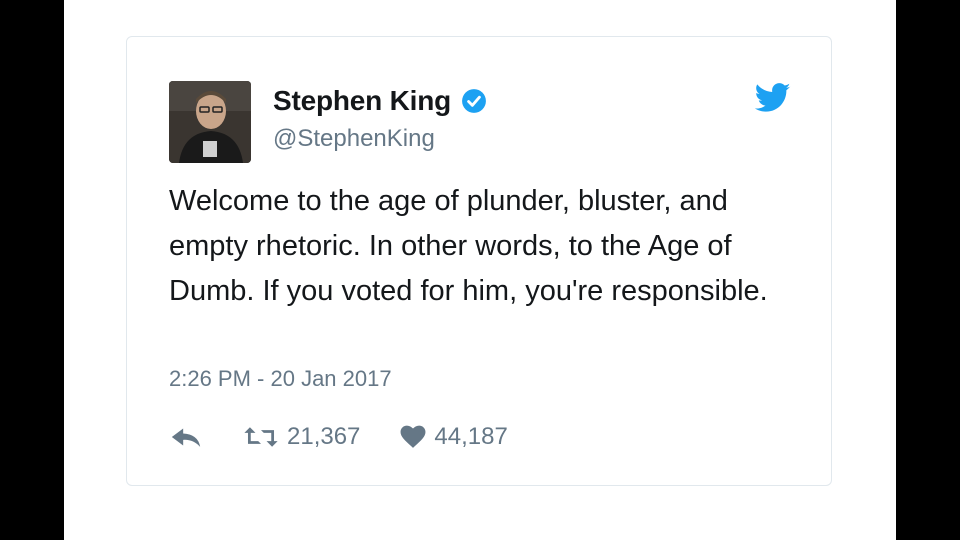 This screenshot has width=960, height=540. Describe the element at coordinates (773, 98) in the screenshot. I see `twitter-bird-icon` at that location.